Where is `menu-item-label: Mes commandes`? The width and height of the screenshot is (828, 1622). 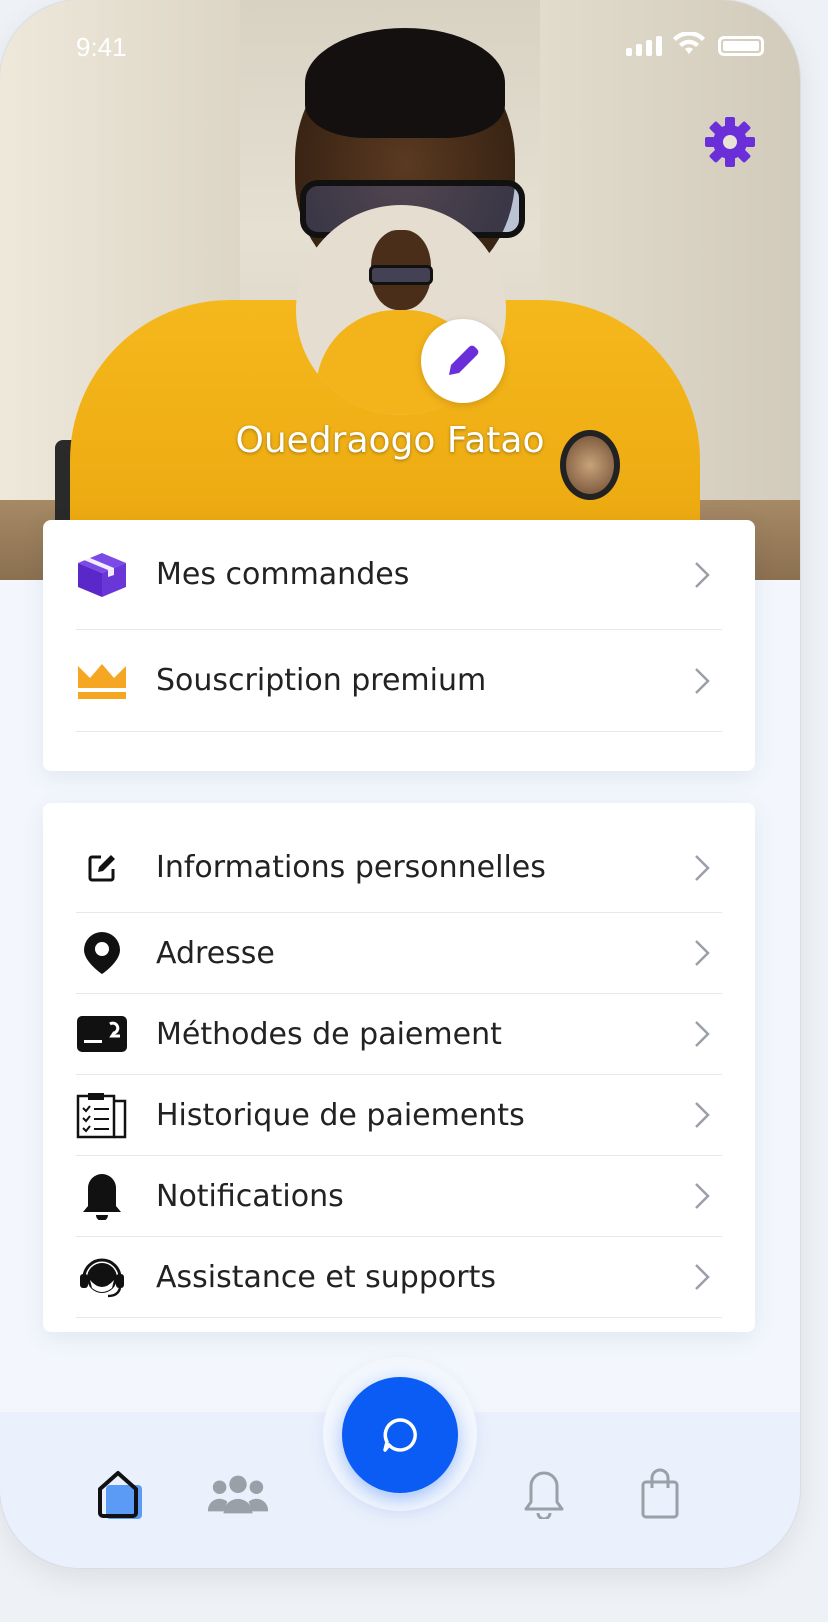 menu-item-label: Mes commandes is located at coordinates (283, 574).